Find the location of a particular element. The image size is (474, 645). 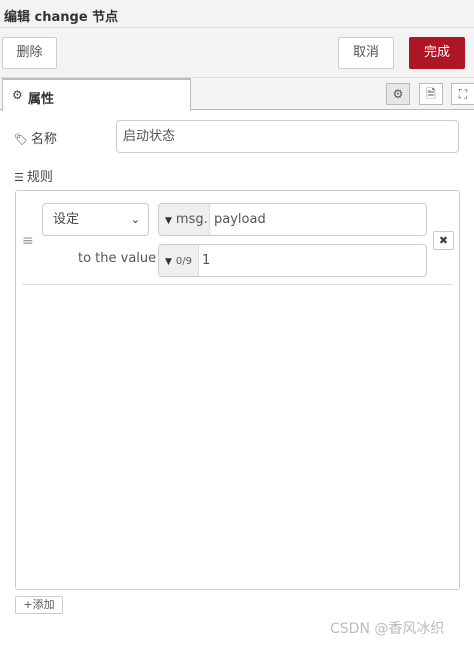

close-icon: ✖ is located at coordinates (443, 240).